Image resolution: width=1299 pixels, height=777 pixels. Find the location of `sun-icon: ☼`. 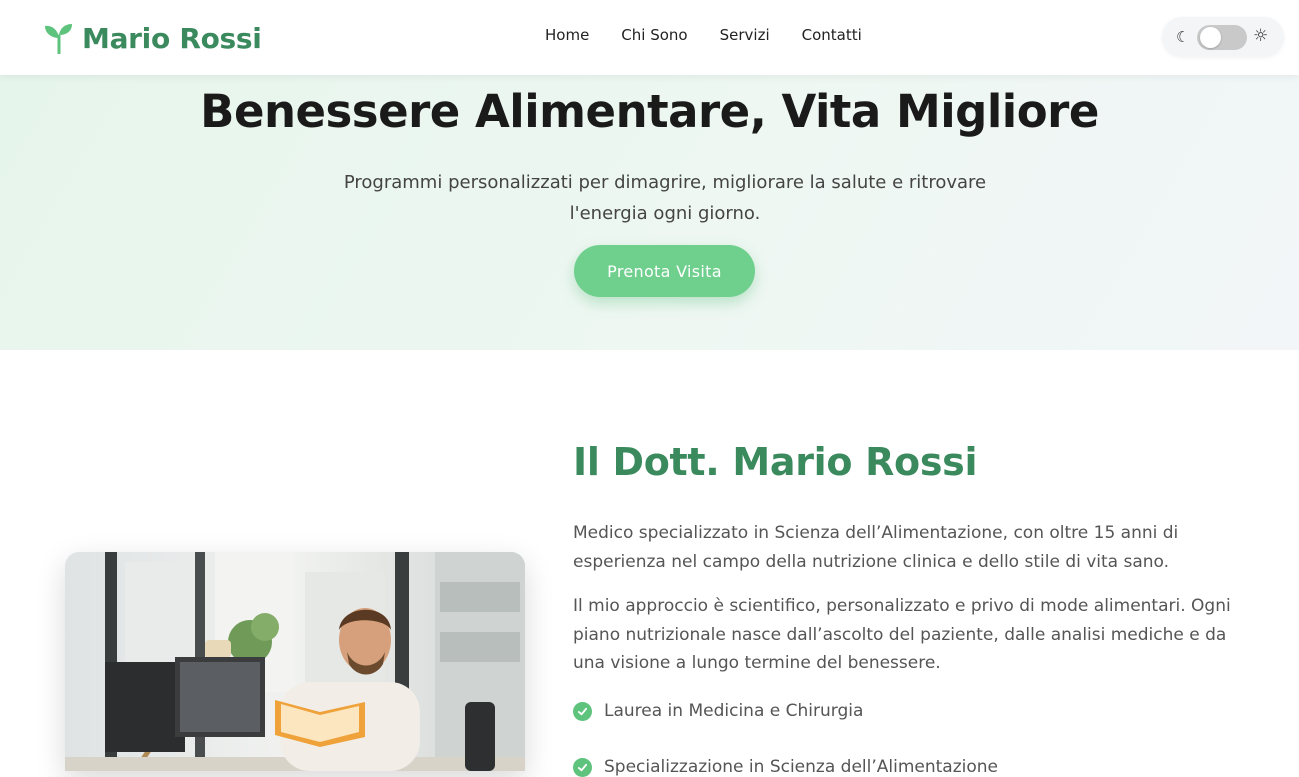

sun-icon: ☼ is located at coordinates (1261, 36).